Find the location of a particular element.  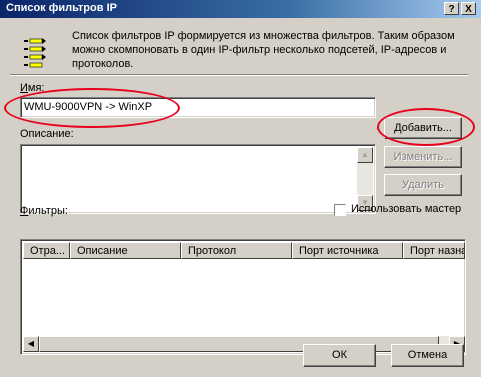

scroll-left-icon: ◀ is located at coordinates (31, 344).